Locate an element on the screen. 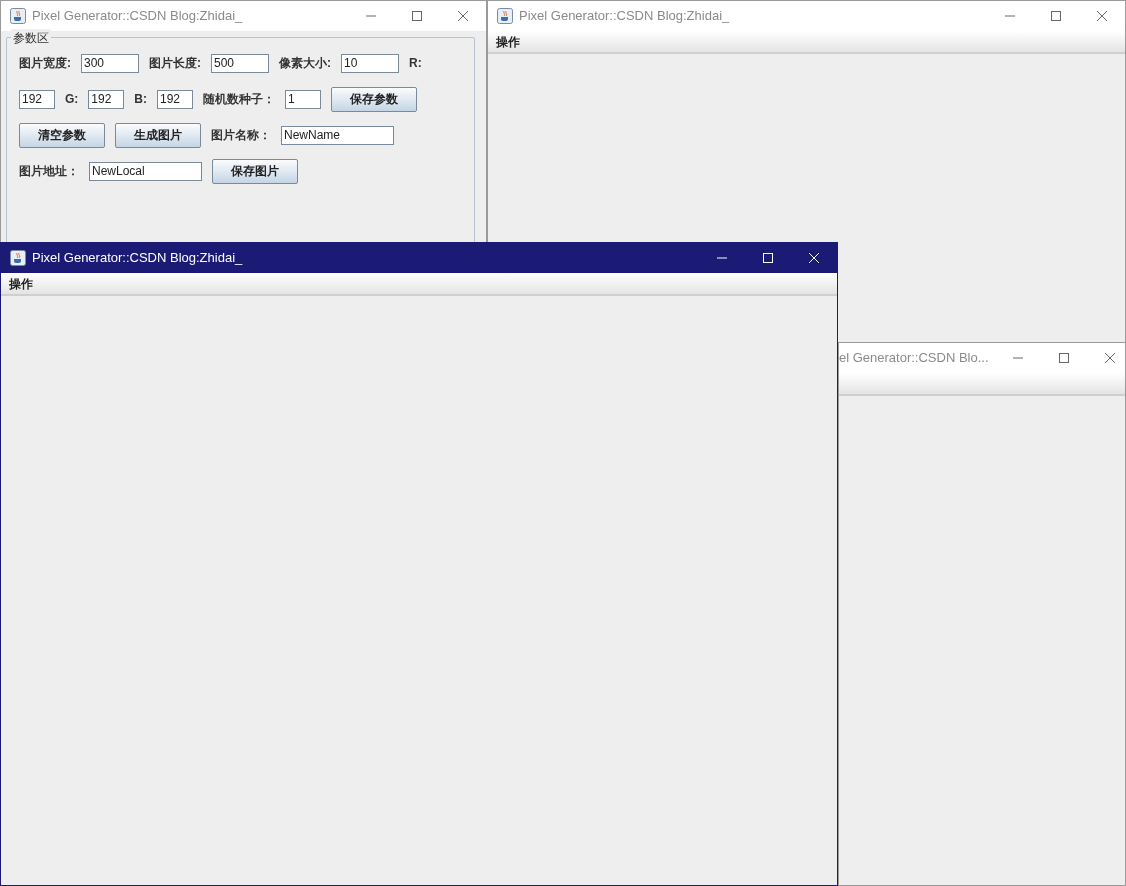 The width and height of the screenshot is (1126, 886). input-field: NewLocal is located at coordinates (145, 171).